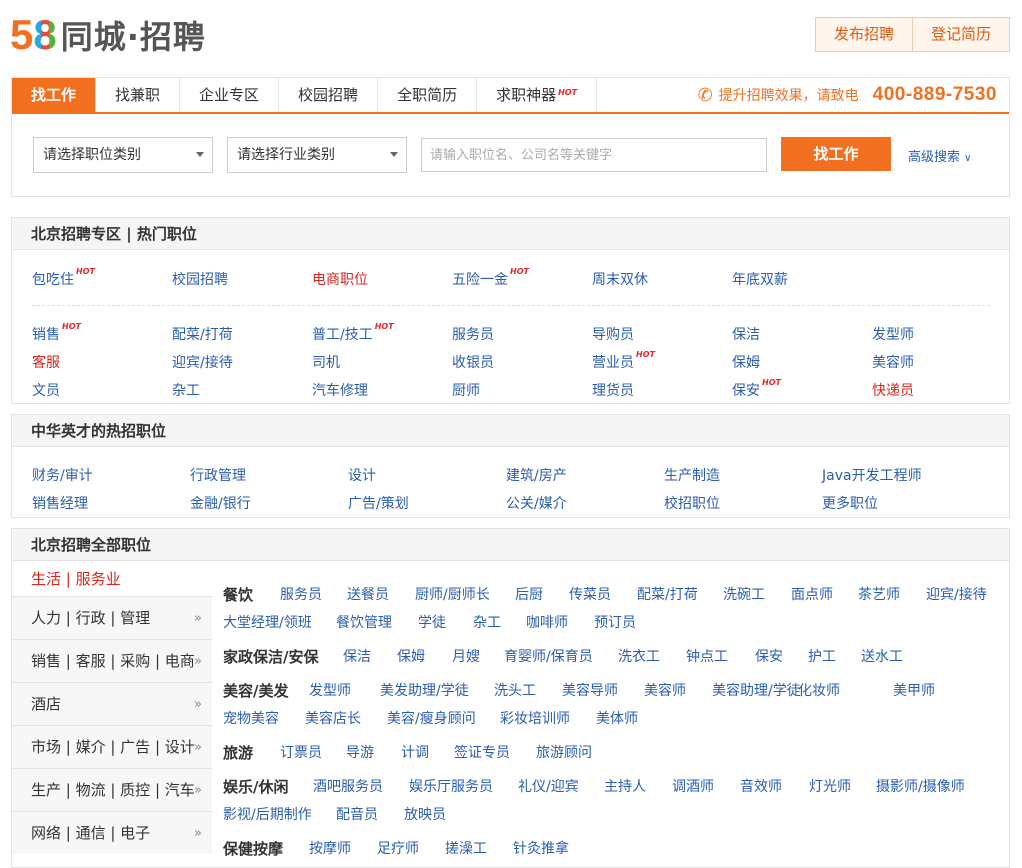  What do you see at coordinates (267, 814) in the screenshot?
I see `job-link: 影视/后期制作` at bounding box center [267, 814].